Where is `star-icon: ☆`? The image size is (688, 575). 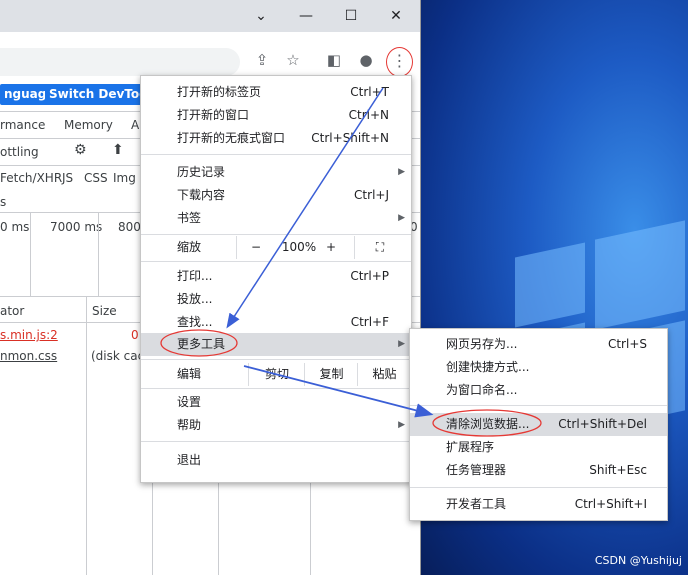 star-icon: ☆ is located at coordinates (293, 60).